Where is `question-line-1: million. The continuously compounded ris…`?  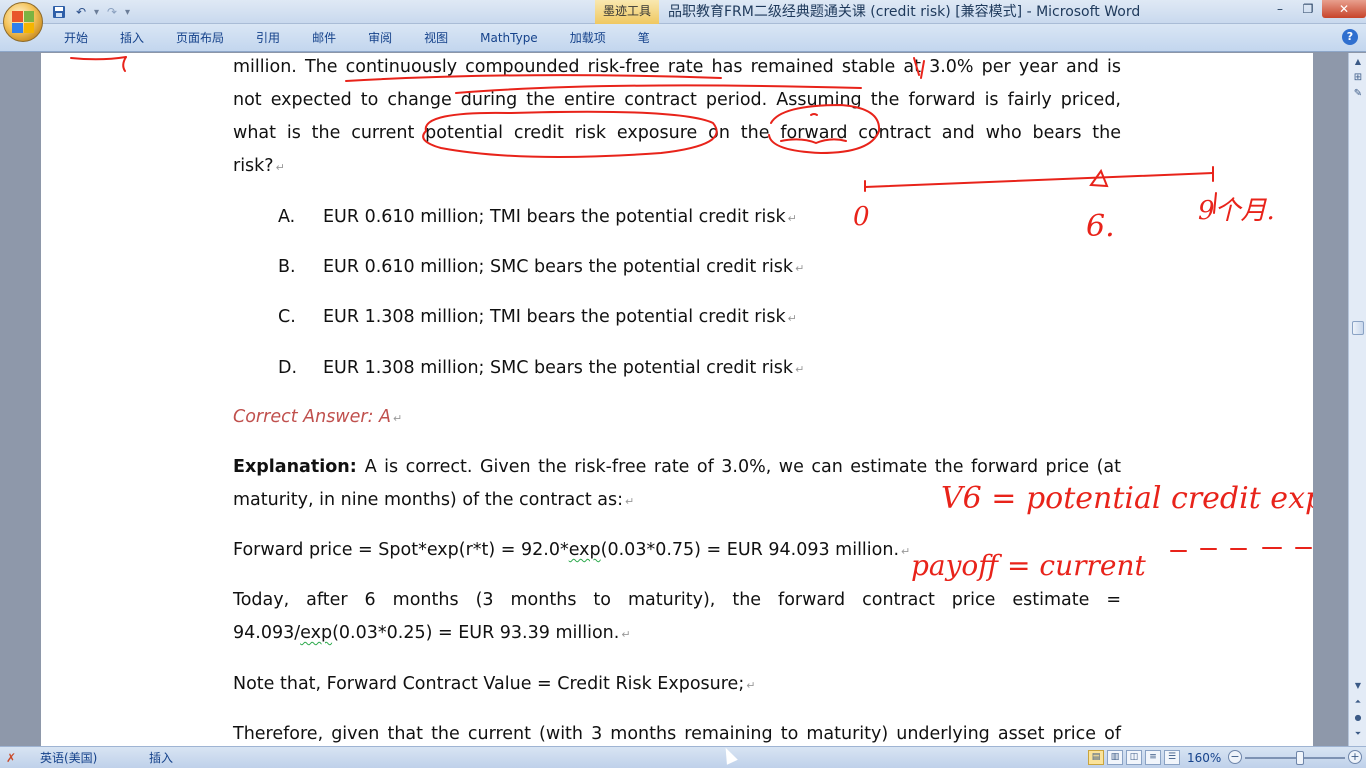
question-line-1: million. The continuously compounded ris… is located at coordinates (677, 67).